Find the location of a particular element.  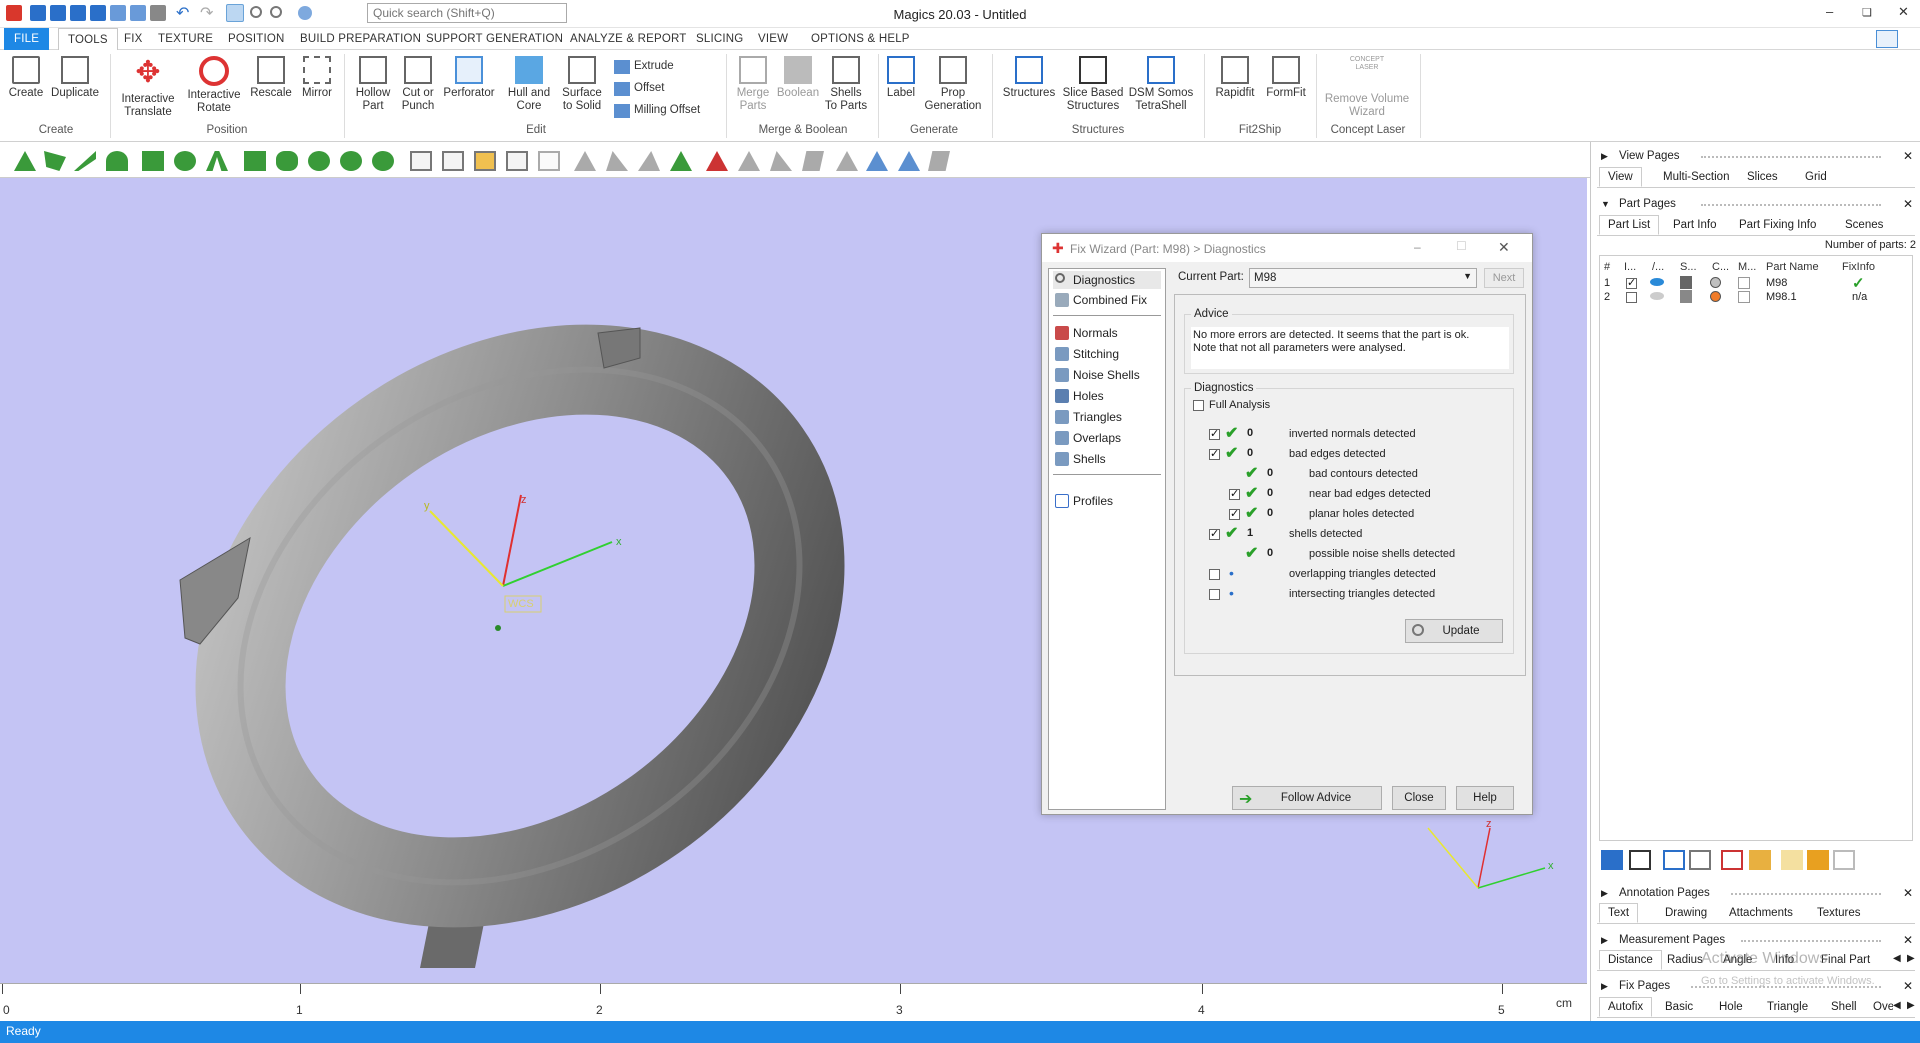

interactive-rotate-button: Interactive Rotate is located at coordinates (214, 82).